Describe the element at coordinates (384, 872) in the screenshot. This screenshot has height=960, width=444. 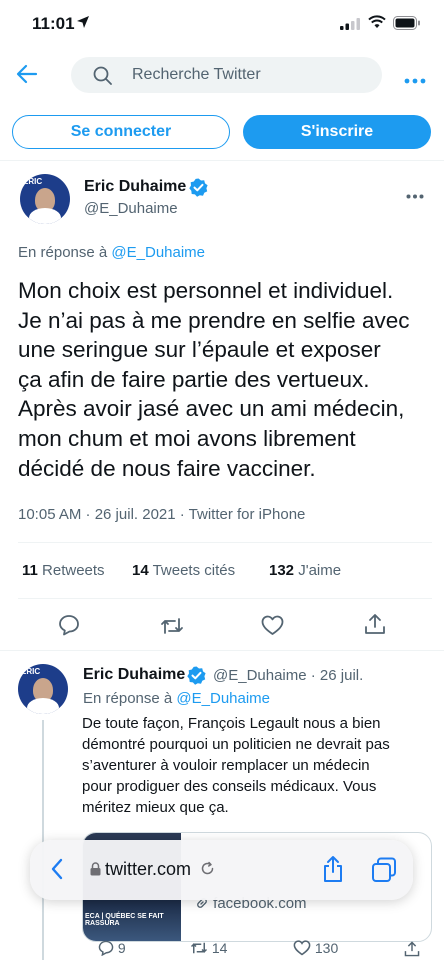
I see `browser-tabs-icon` at that location.